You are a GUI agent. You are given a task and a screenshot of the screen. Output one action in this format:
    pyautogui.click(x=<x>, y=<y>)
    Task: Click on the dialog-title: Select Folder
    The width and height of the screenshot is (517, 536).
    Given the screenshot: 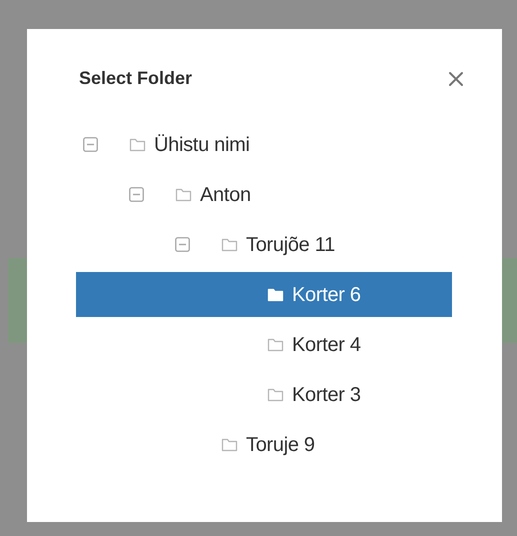 What is the action you would take?
    pyautogui.click(x=135, y=78)
    